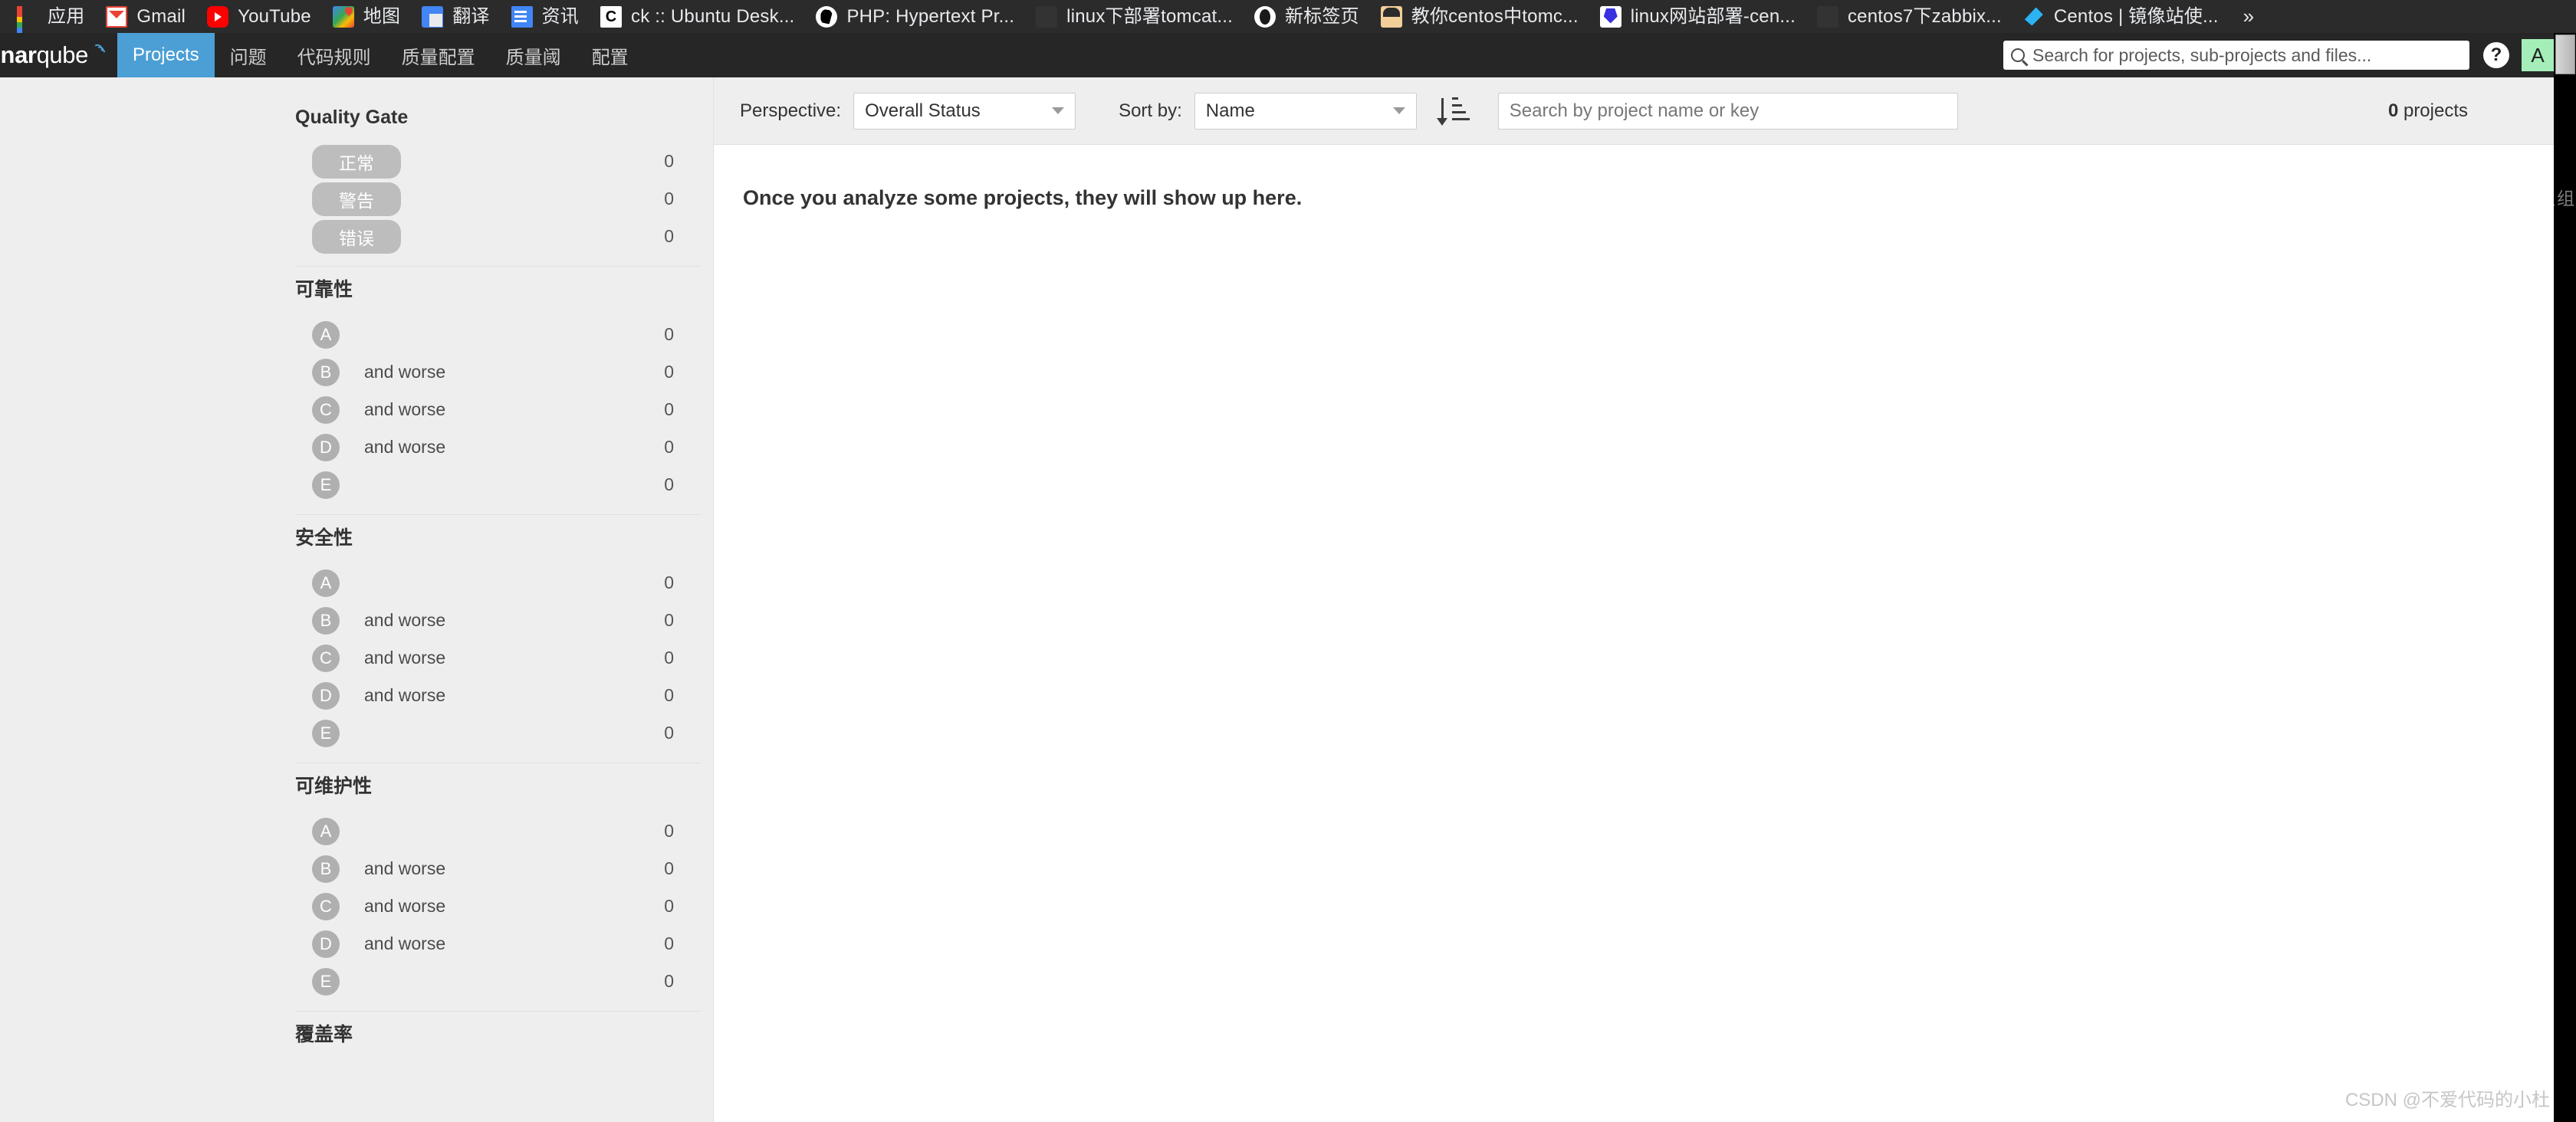  What do you see at coordinates (326, 372) in the screenshot?
I see `rating-badge: B` at bounding box center [326, 372].